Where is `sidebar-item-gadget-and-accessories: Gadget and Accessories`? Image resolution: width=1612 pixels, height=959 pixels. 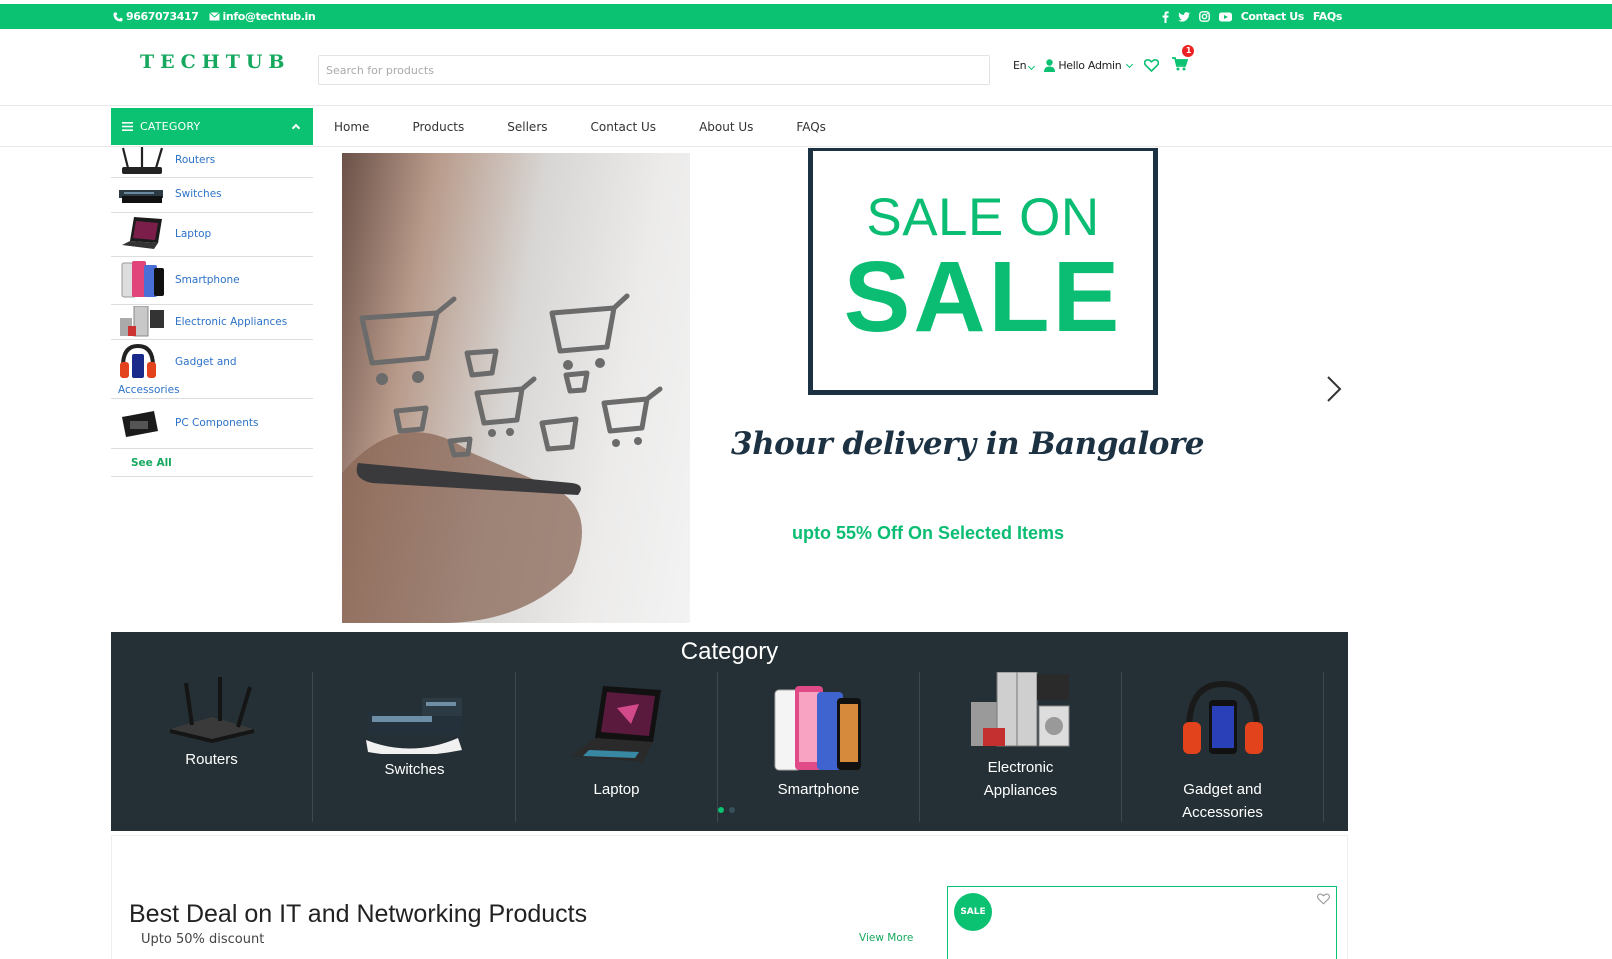
sidebar-item-gadget-and-accessories: Gadget and Accessories is located at coordinates (212, 369).